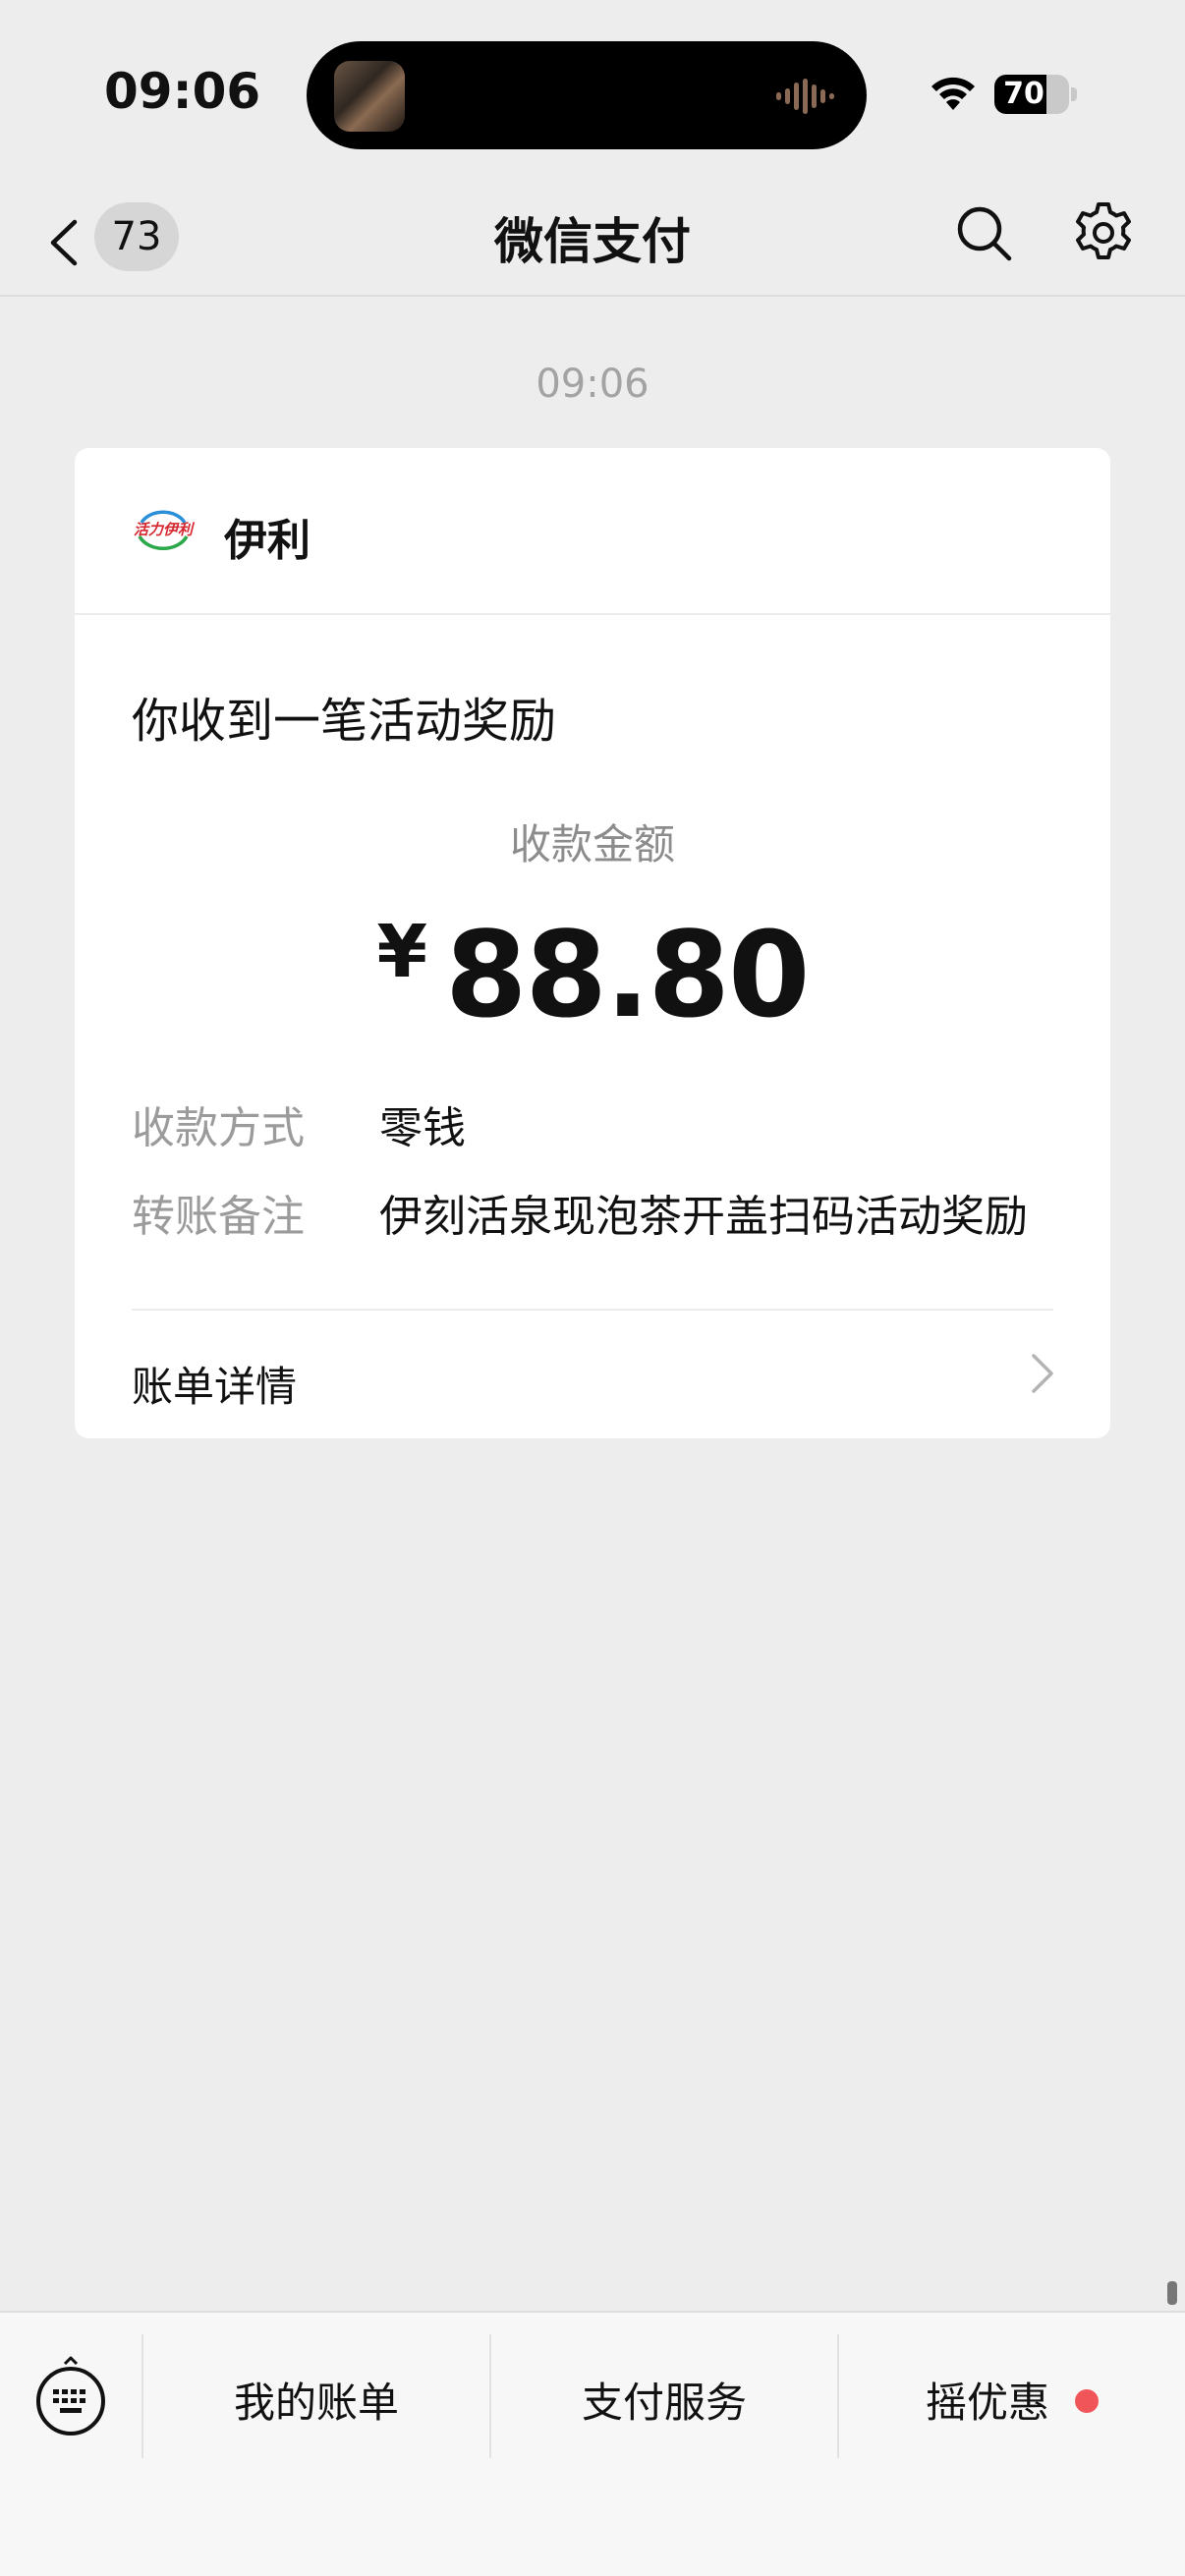  I want to click on wifi-icon, so click(953, 93).